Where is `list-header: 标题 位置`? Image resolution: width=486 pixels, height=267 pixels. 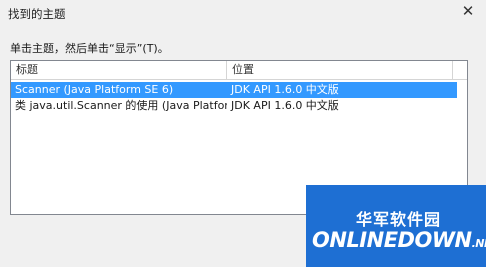
list-header: 标题 位置 is located at coordinates (239, 70).